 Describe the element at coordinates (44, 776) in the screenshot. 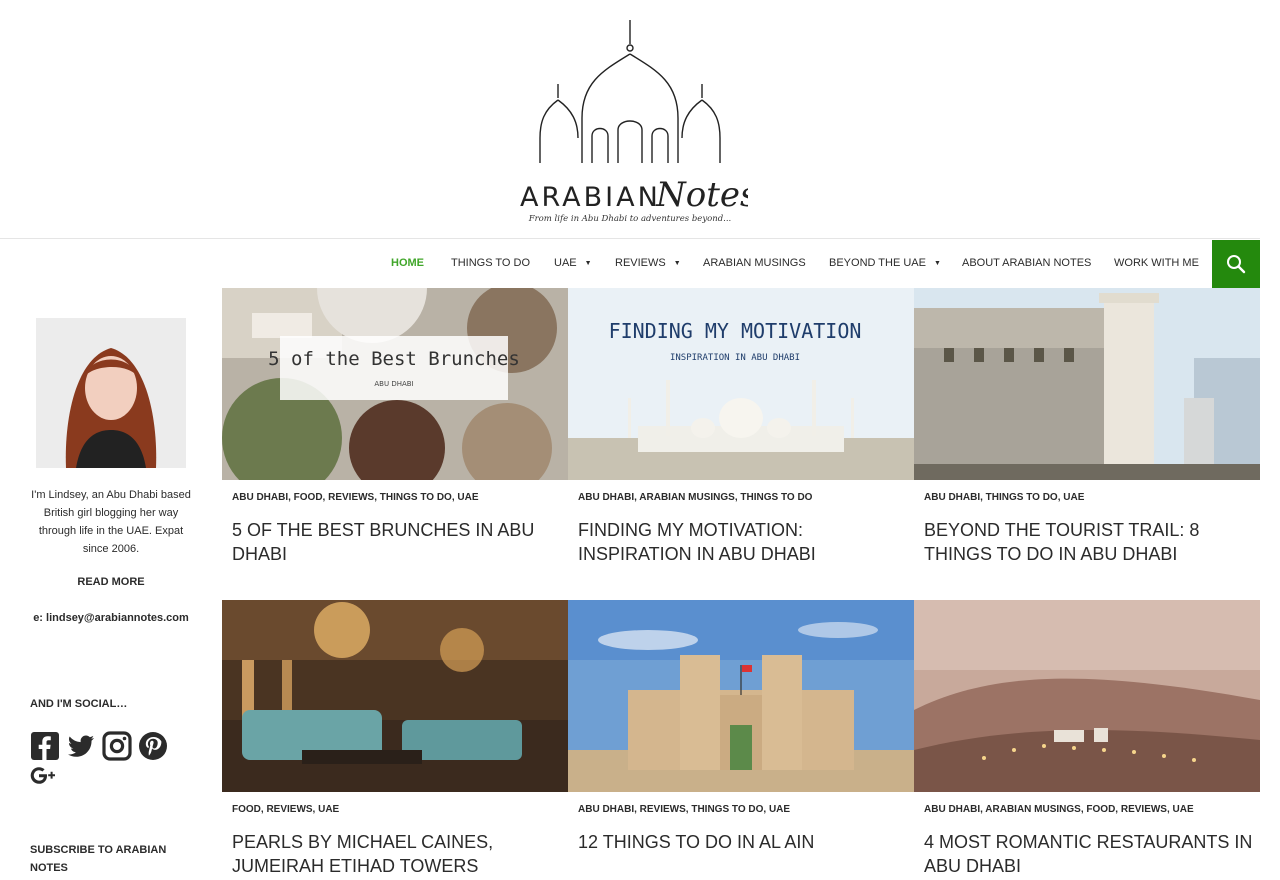

I see `google-plus-icon` at that location.